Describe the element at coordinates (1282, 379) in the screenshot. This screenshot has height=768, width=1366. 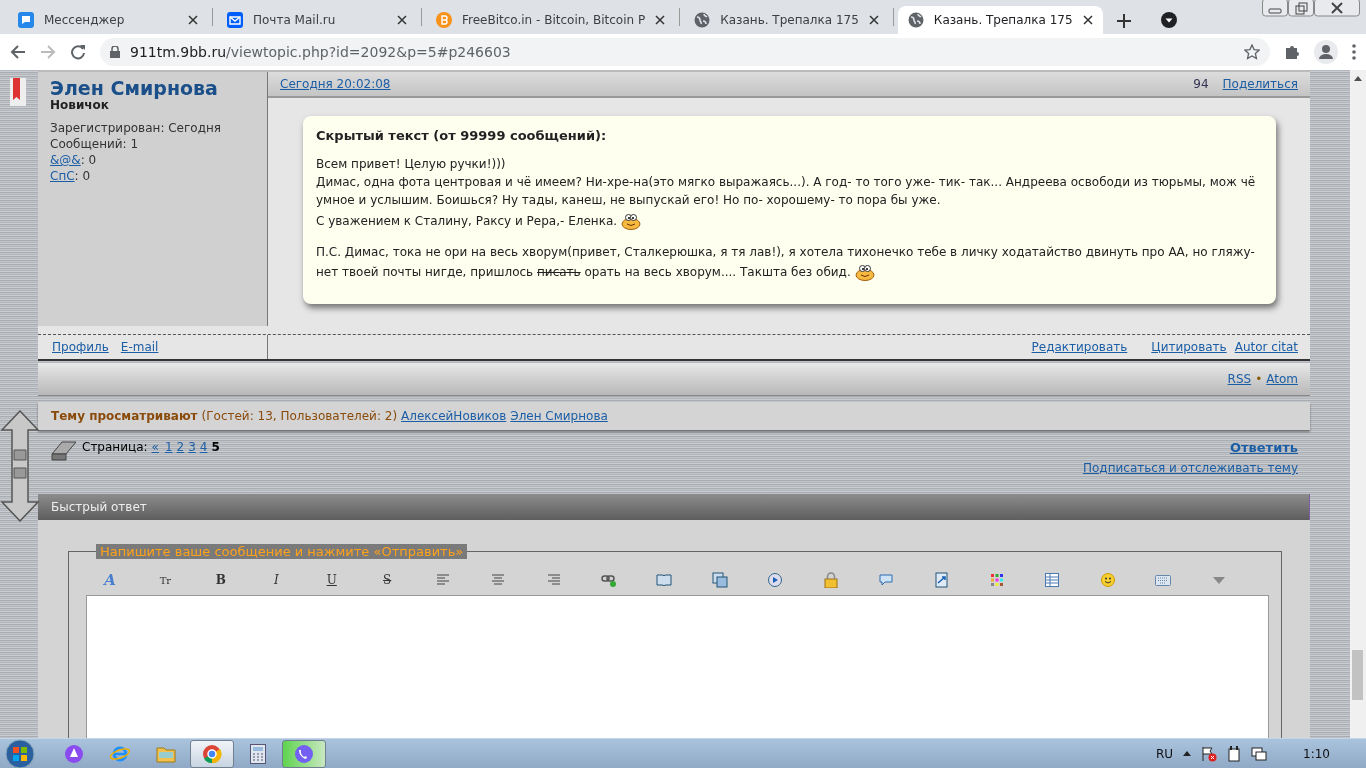
I see `feed-link: Atom` at that location.